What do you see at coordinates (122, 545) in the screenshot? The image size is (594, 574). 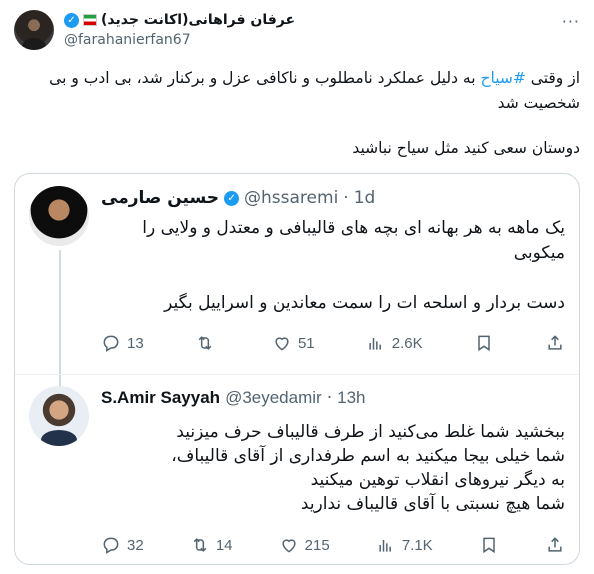 I see `reply-button: 32` at bounding box center [122, 545].